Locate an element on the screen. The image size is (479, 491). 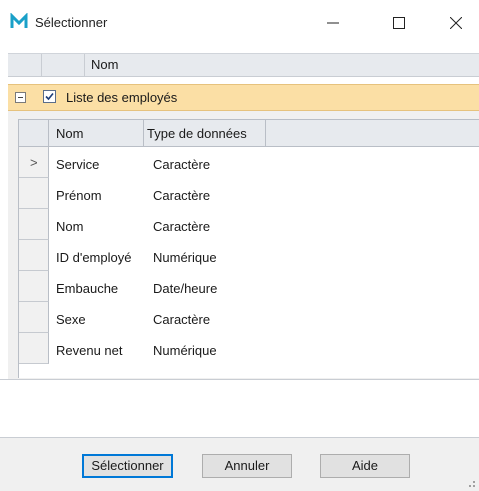
divider is located at coordinates (239, 379).